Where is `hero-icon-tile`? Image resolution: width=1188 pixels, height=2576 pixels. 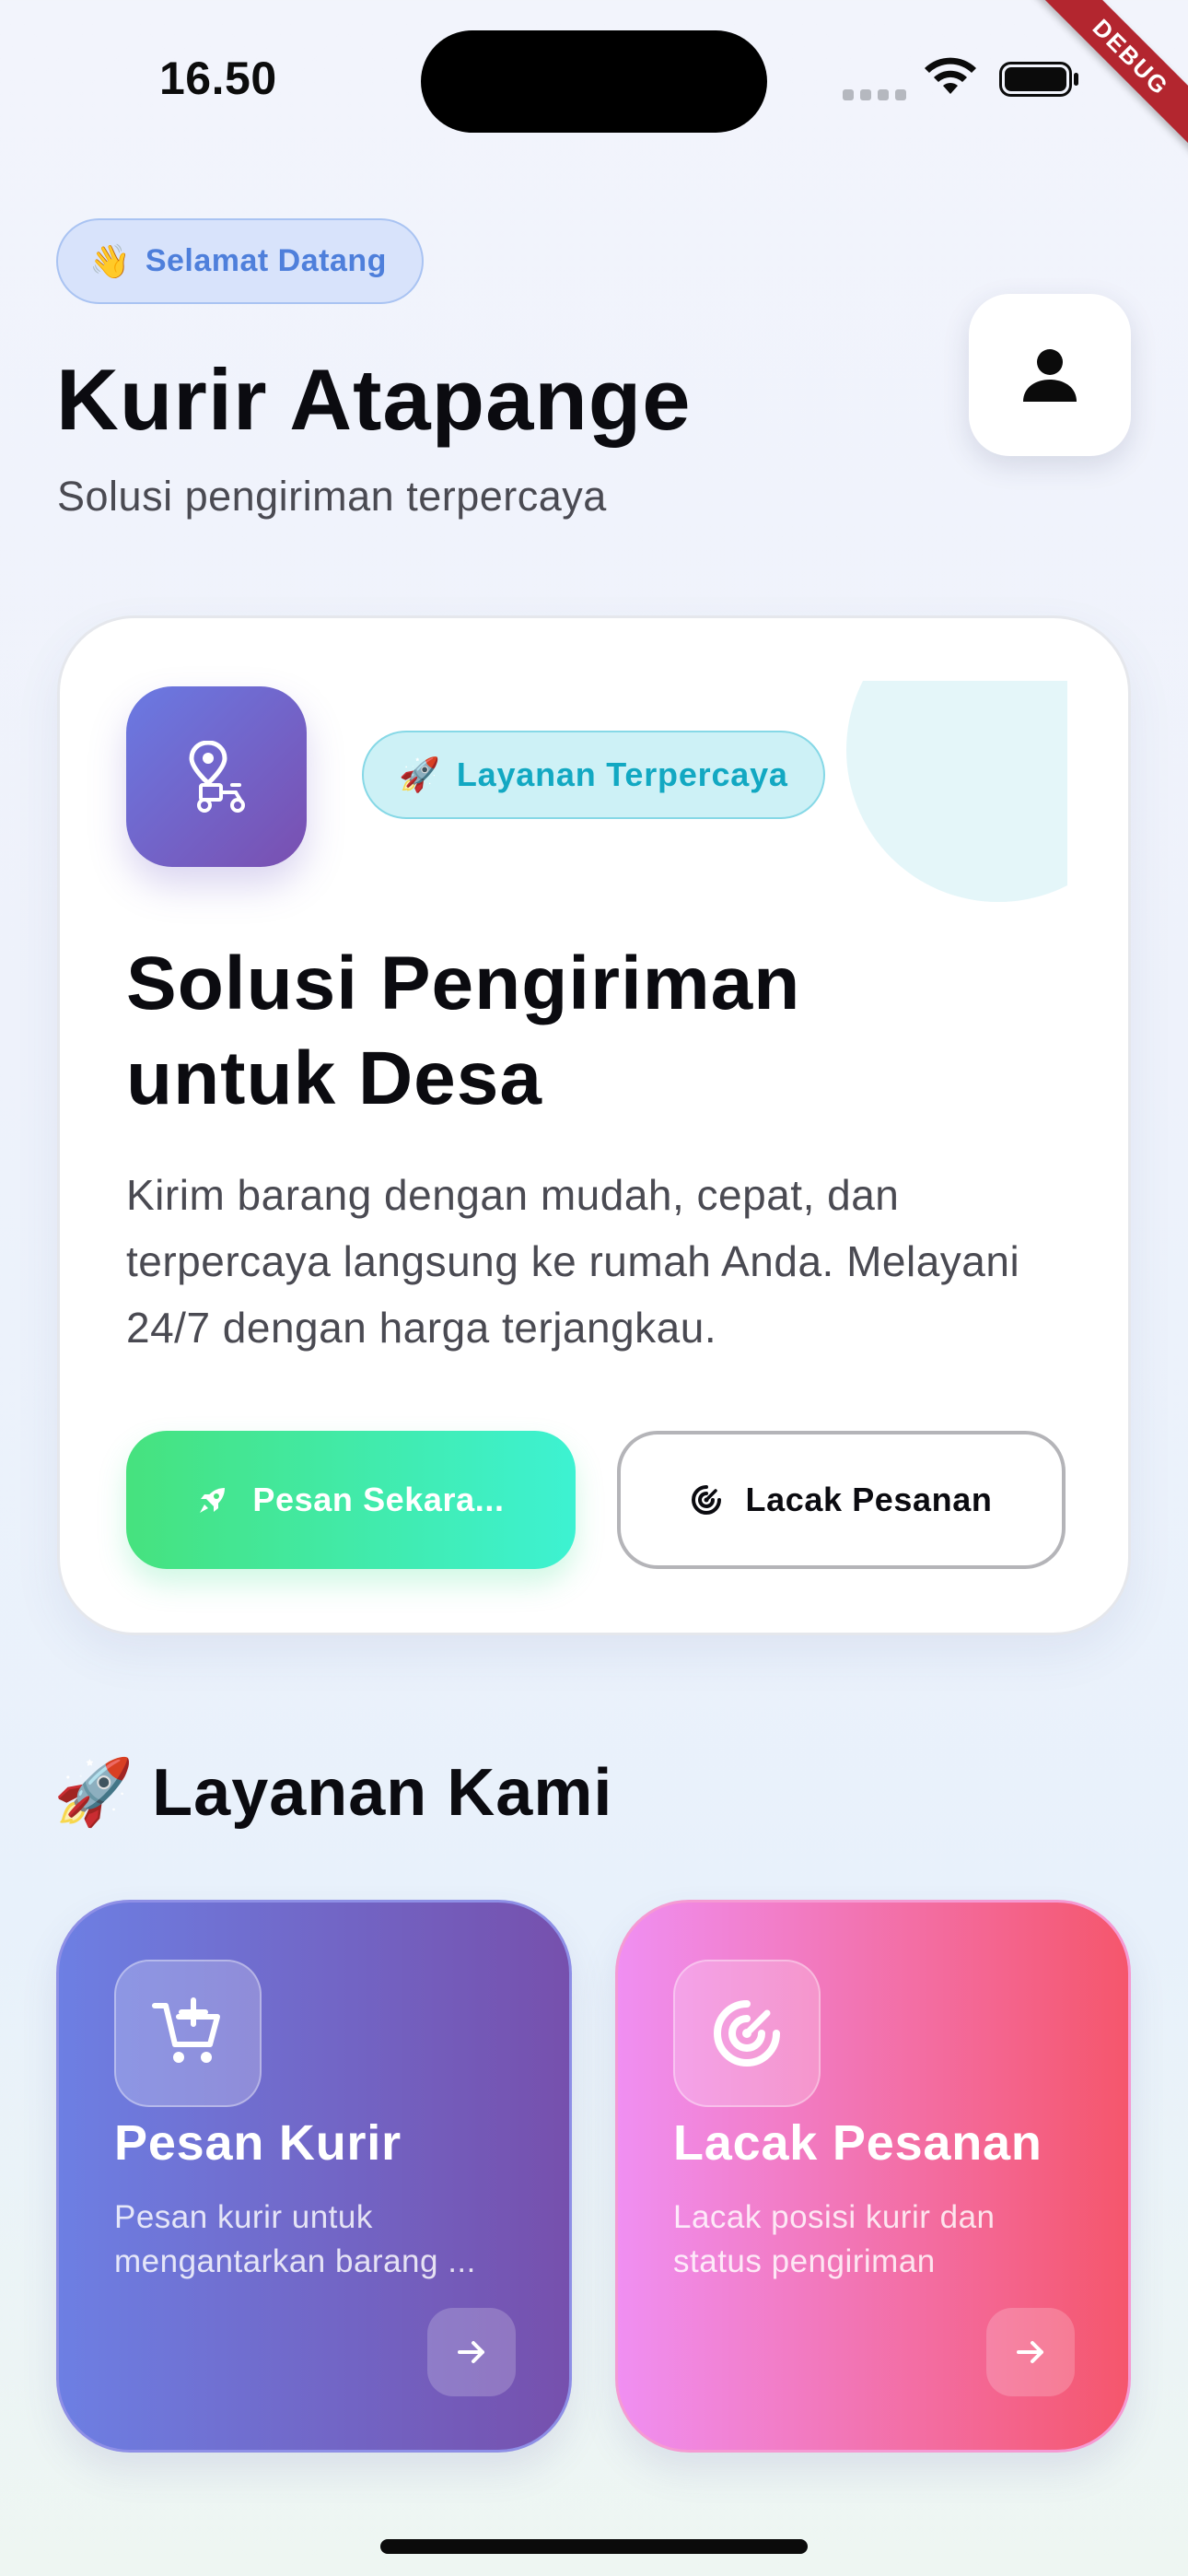 hero-icon-tile is located at coordinates (216, 776).